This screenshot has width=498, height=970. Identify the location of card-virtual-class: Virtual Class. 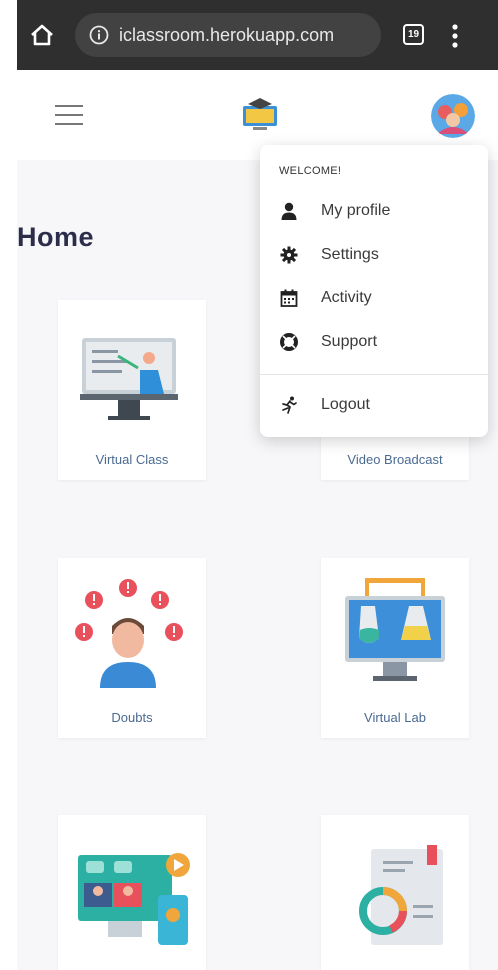
(132, 390).